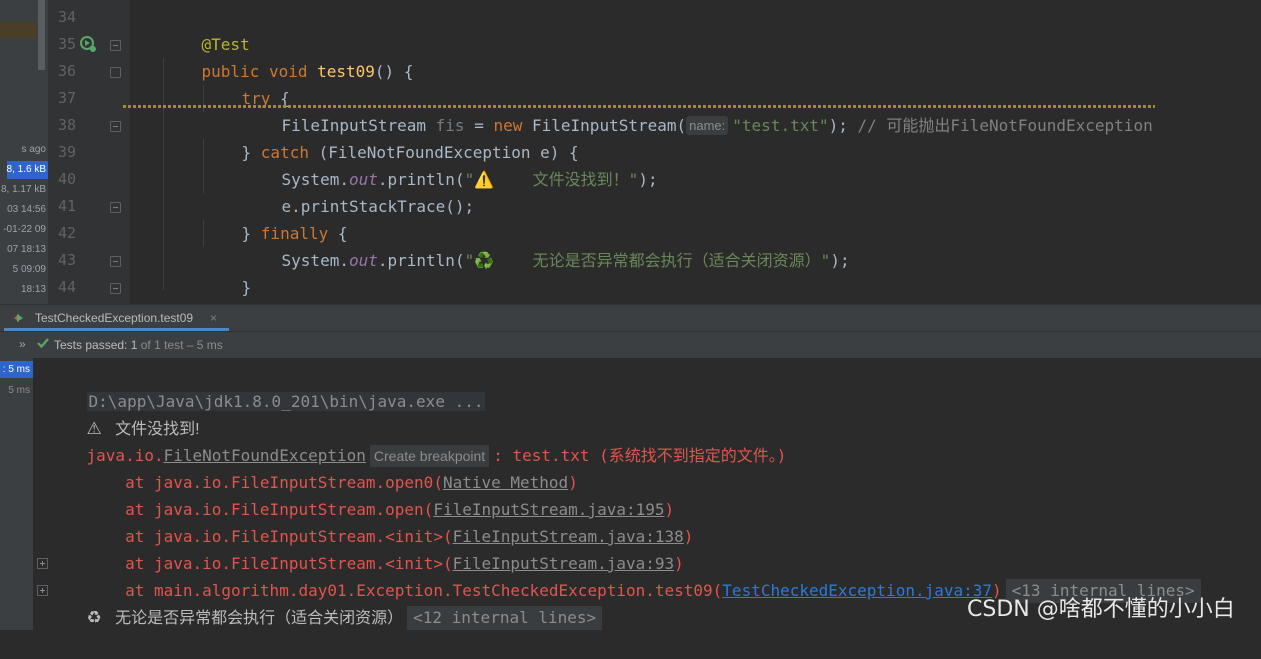 This screenshot has height=659, width=1261. What do you see at coordinates (206, 29) in the screenshot?
I see `code-line-34: @Test` at bounding box center [206, 29].